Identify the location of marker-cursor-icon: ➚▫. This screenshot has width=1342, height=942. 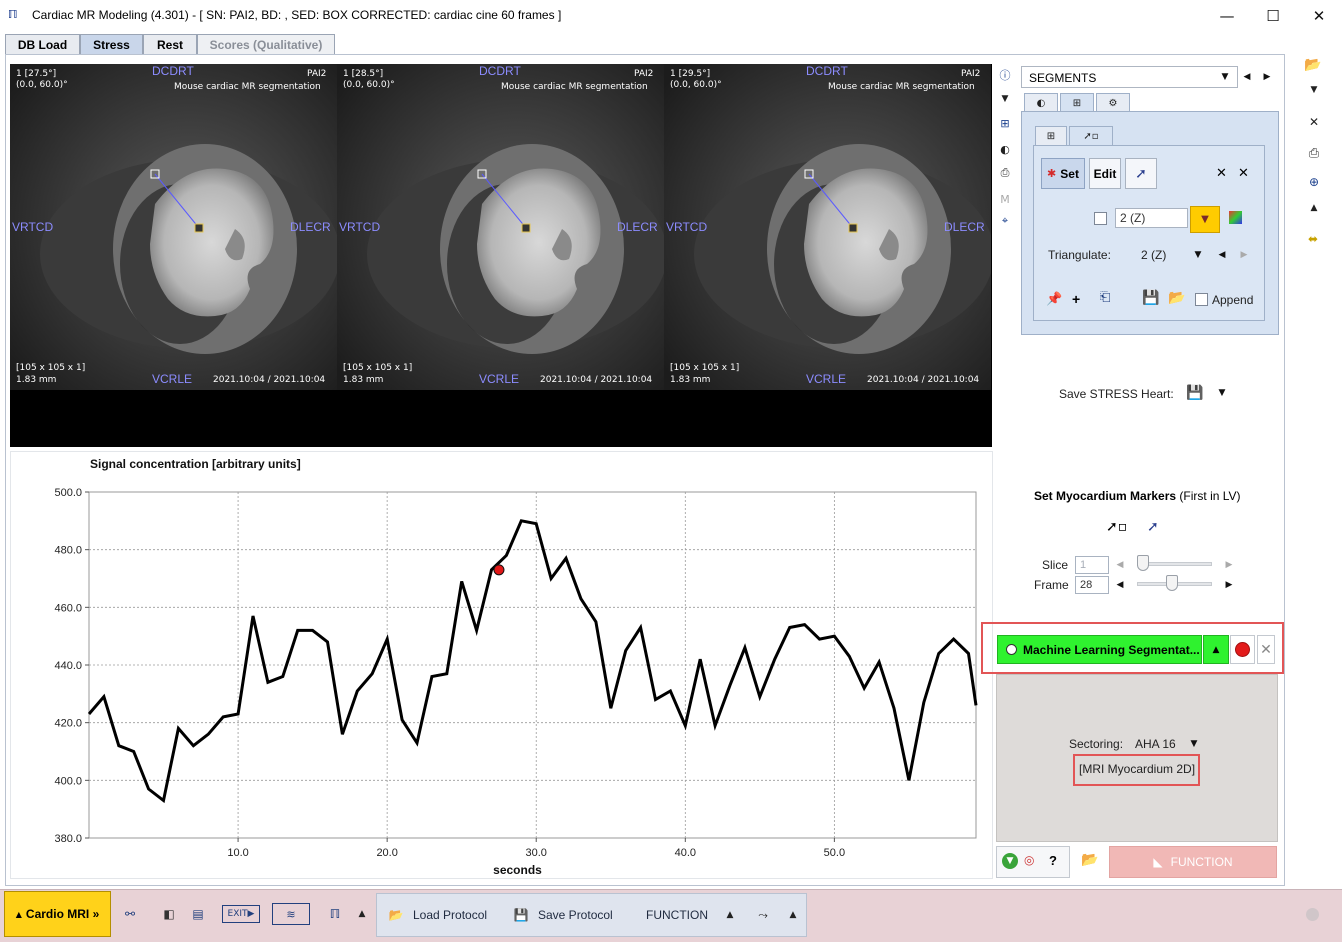
(1116, 527).